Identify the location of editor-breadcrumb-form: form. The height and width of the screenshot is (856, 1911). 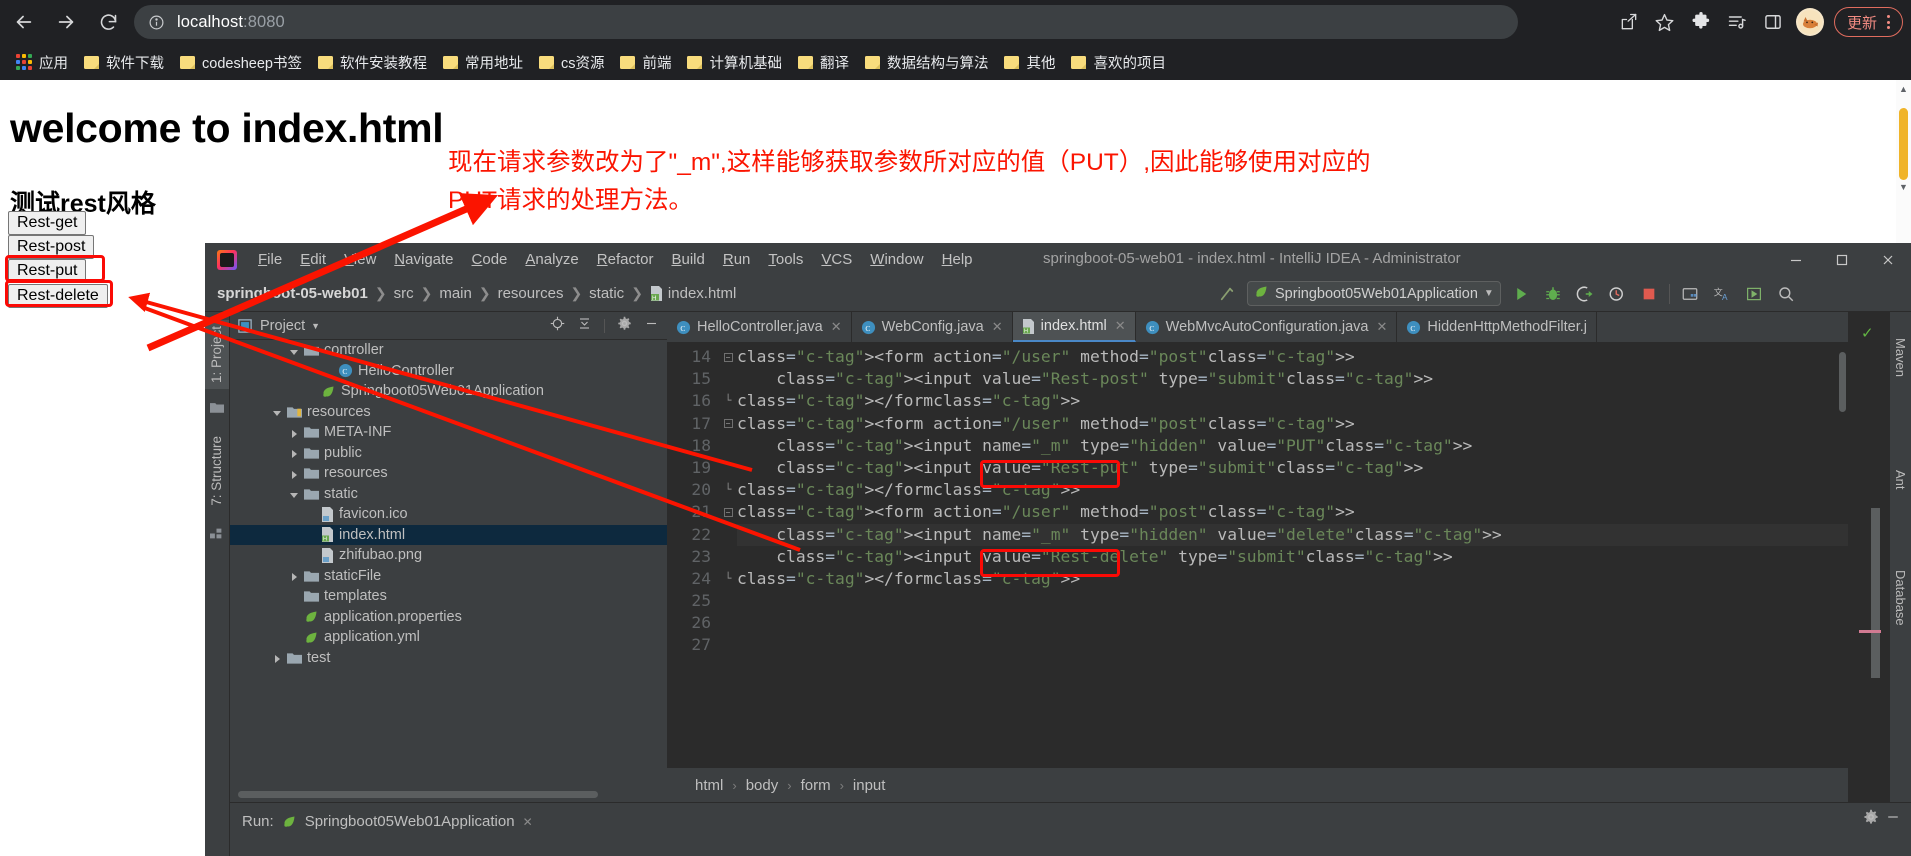
(816, 785).